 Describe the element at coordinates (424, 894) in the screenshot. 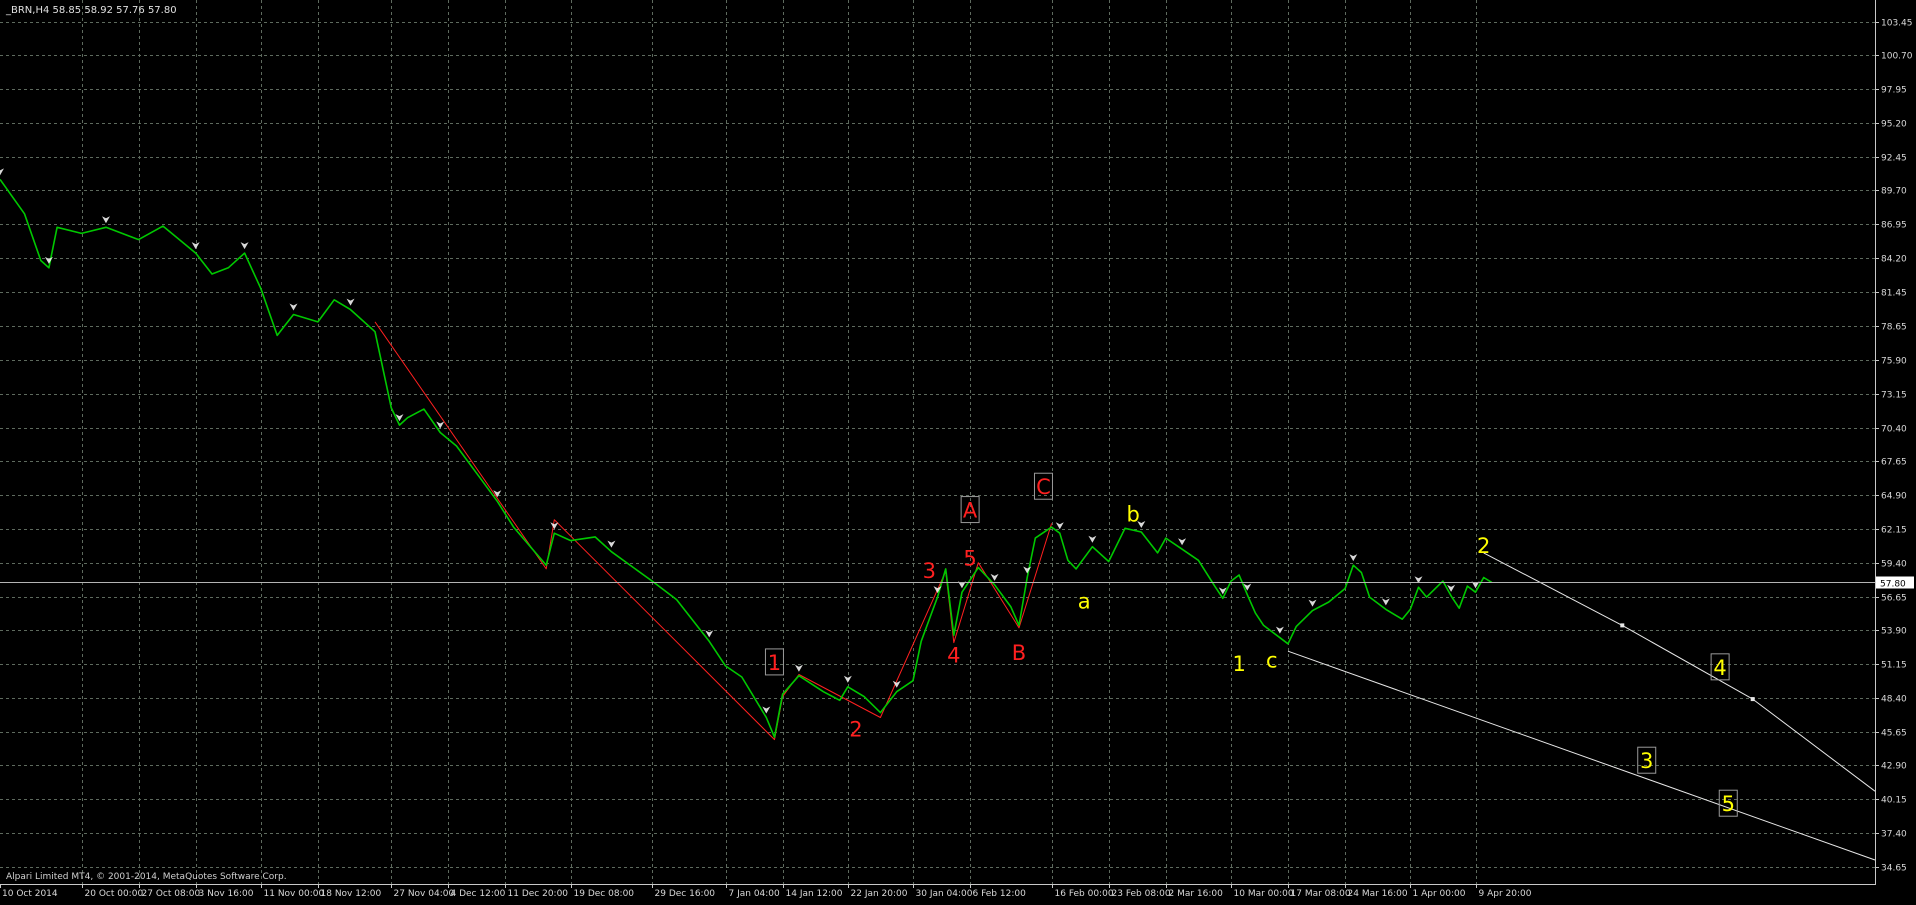

I see `time-tick-label: 27 Nov 04:00` at that location.